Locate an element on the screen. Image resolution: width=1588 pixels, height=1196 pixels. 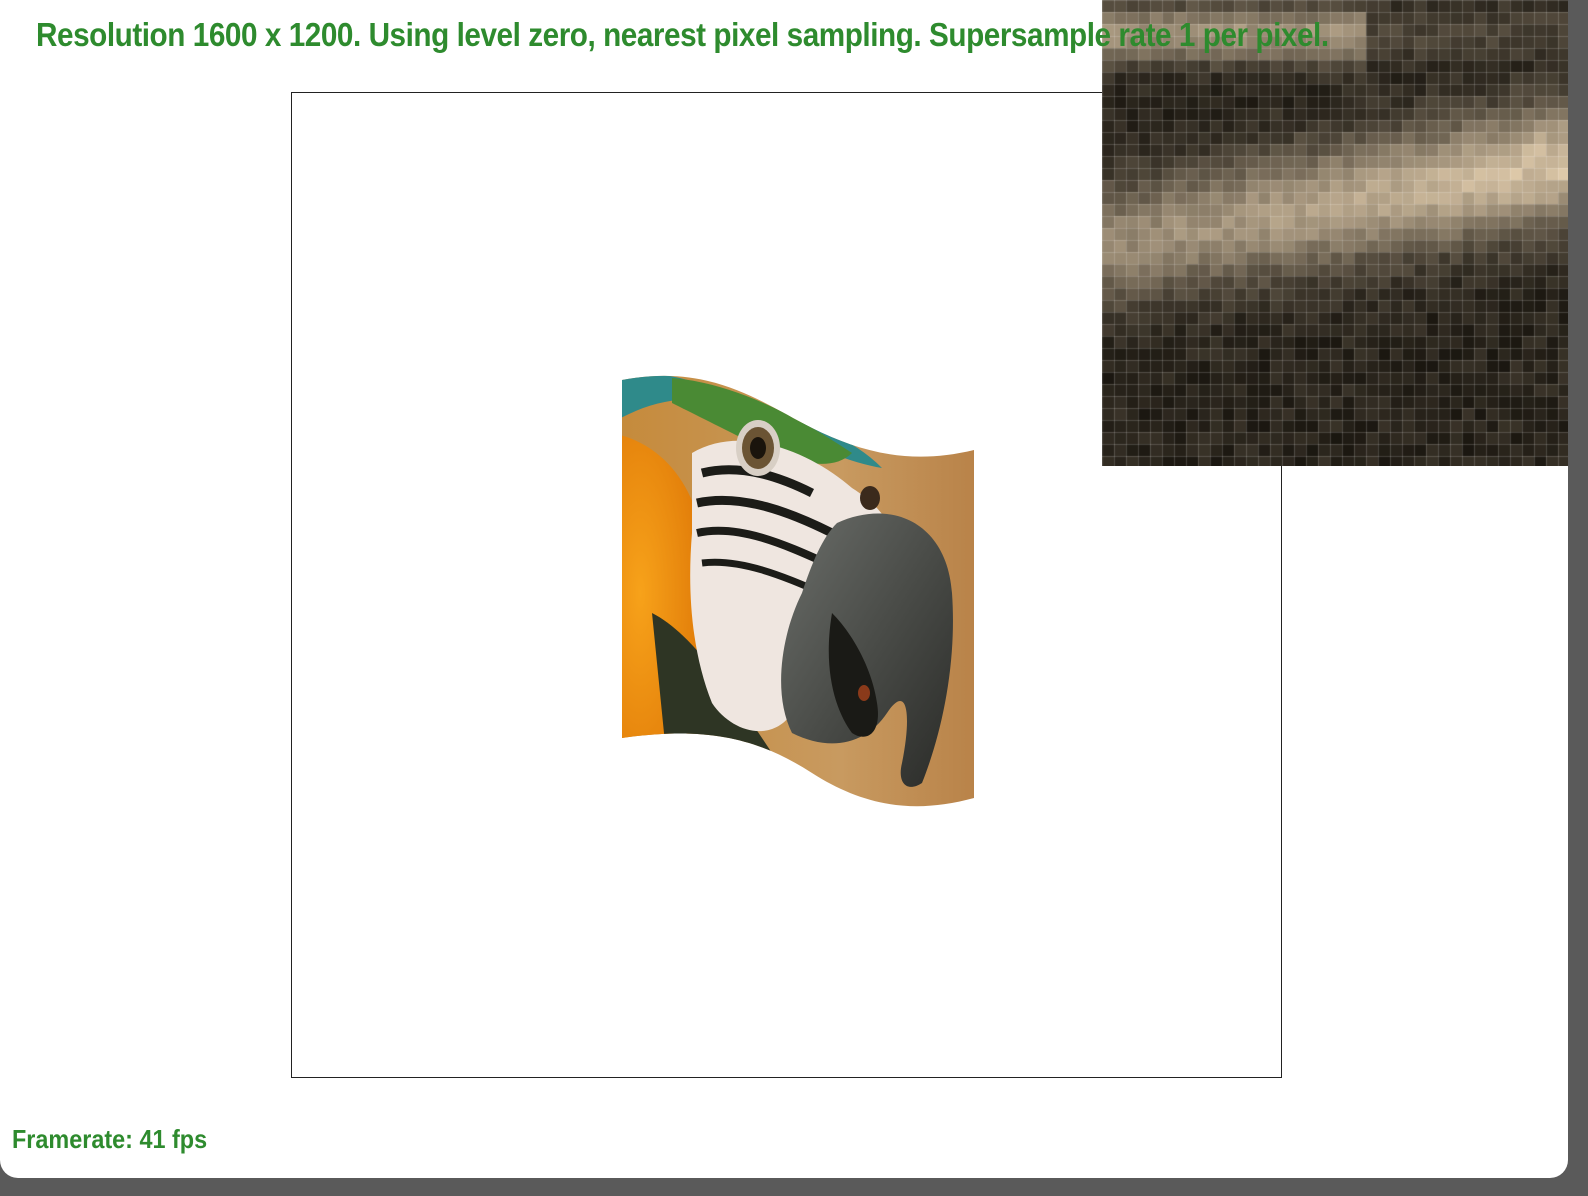
pixel-zoom-inspector is located at coordinates (1335, 233).